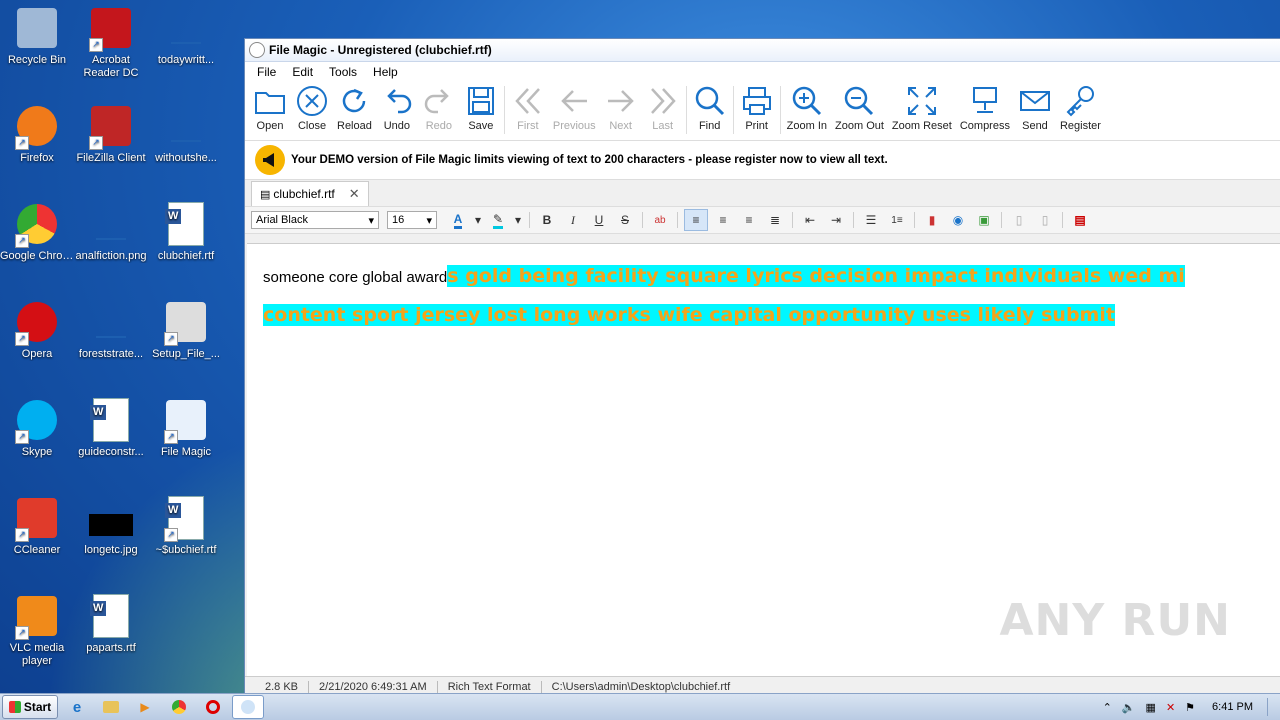 This screenshot has height=720, width=1280. I want to click on desktop-icon: ↗ Skype, so click(37, 428).